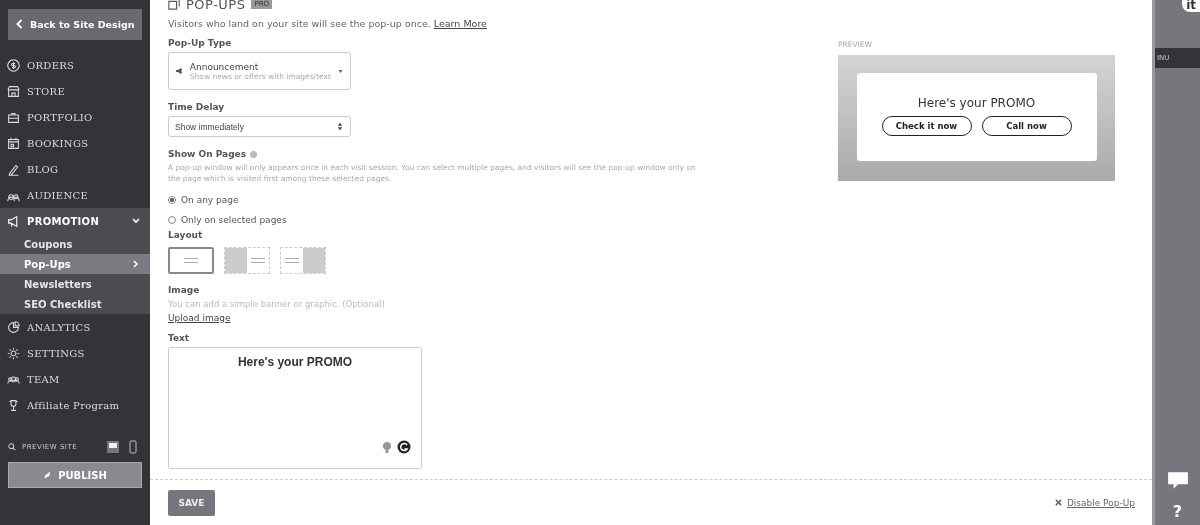  What do you see at coordinates (1177, 481) in the screenshot?
I see `chat-icon` at bounding box center [1177, 481].